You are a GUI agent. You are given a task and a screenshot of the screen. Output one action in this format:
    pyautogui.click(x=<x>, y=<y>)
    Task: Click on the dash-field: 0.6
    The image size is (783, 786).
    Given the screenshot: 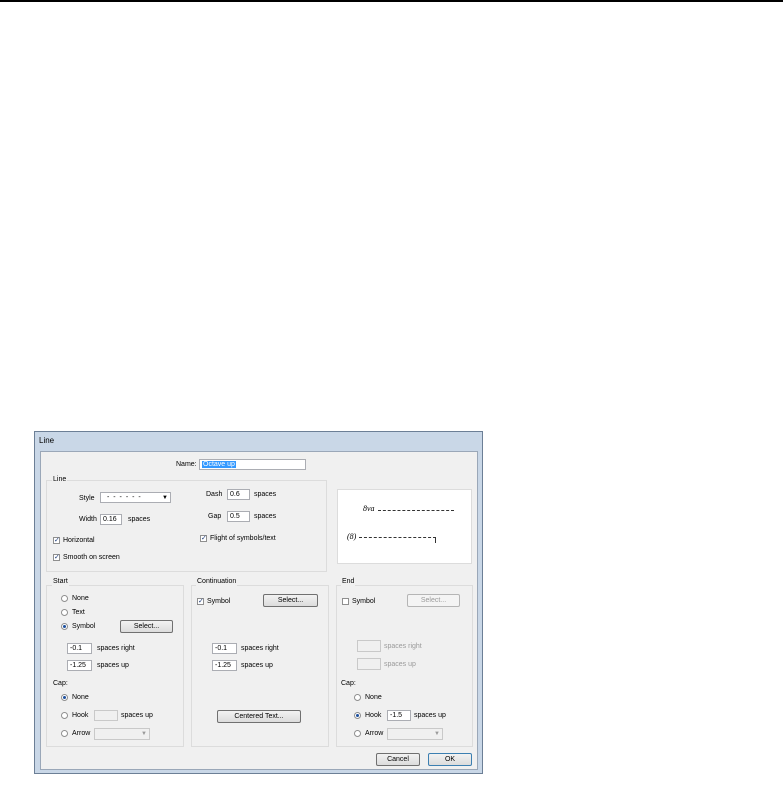 What is the action you would take?
    pyautogui.click(x=238, y=494)
    